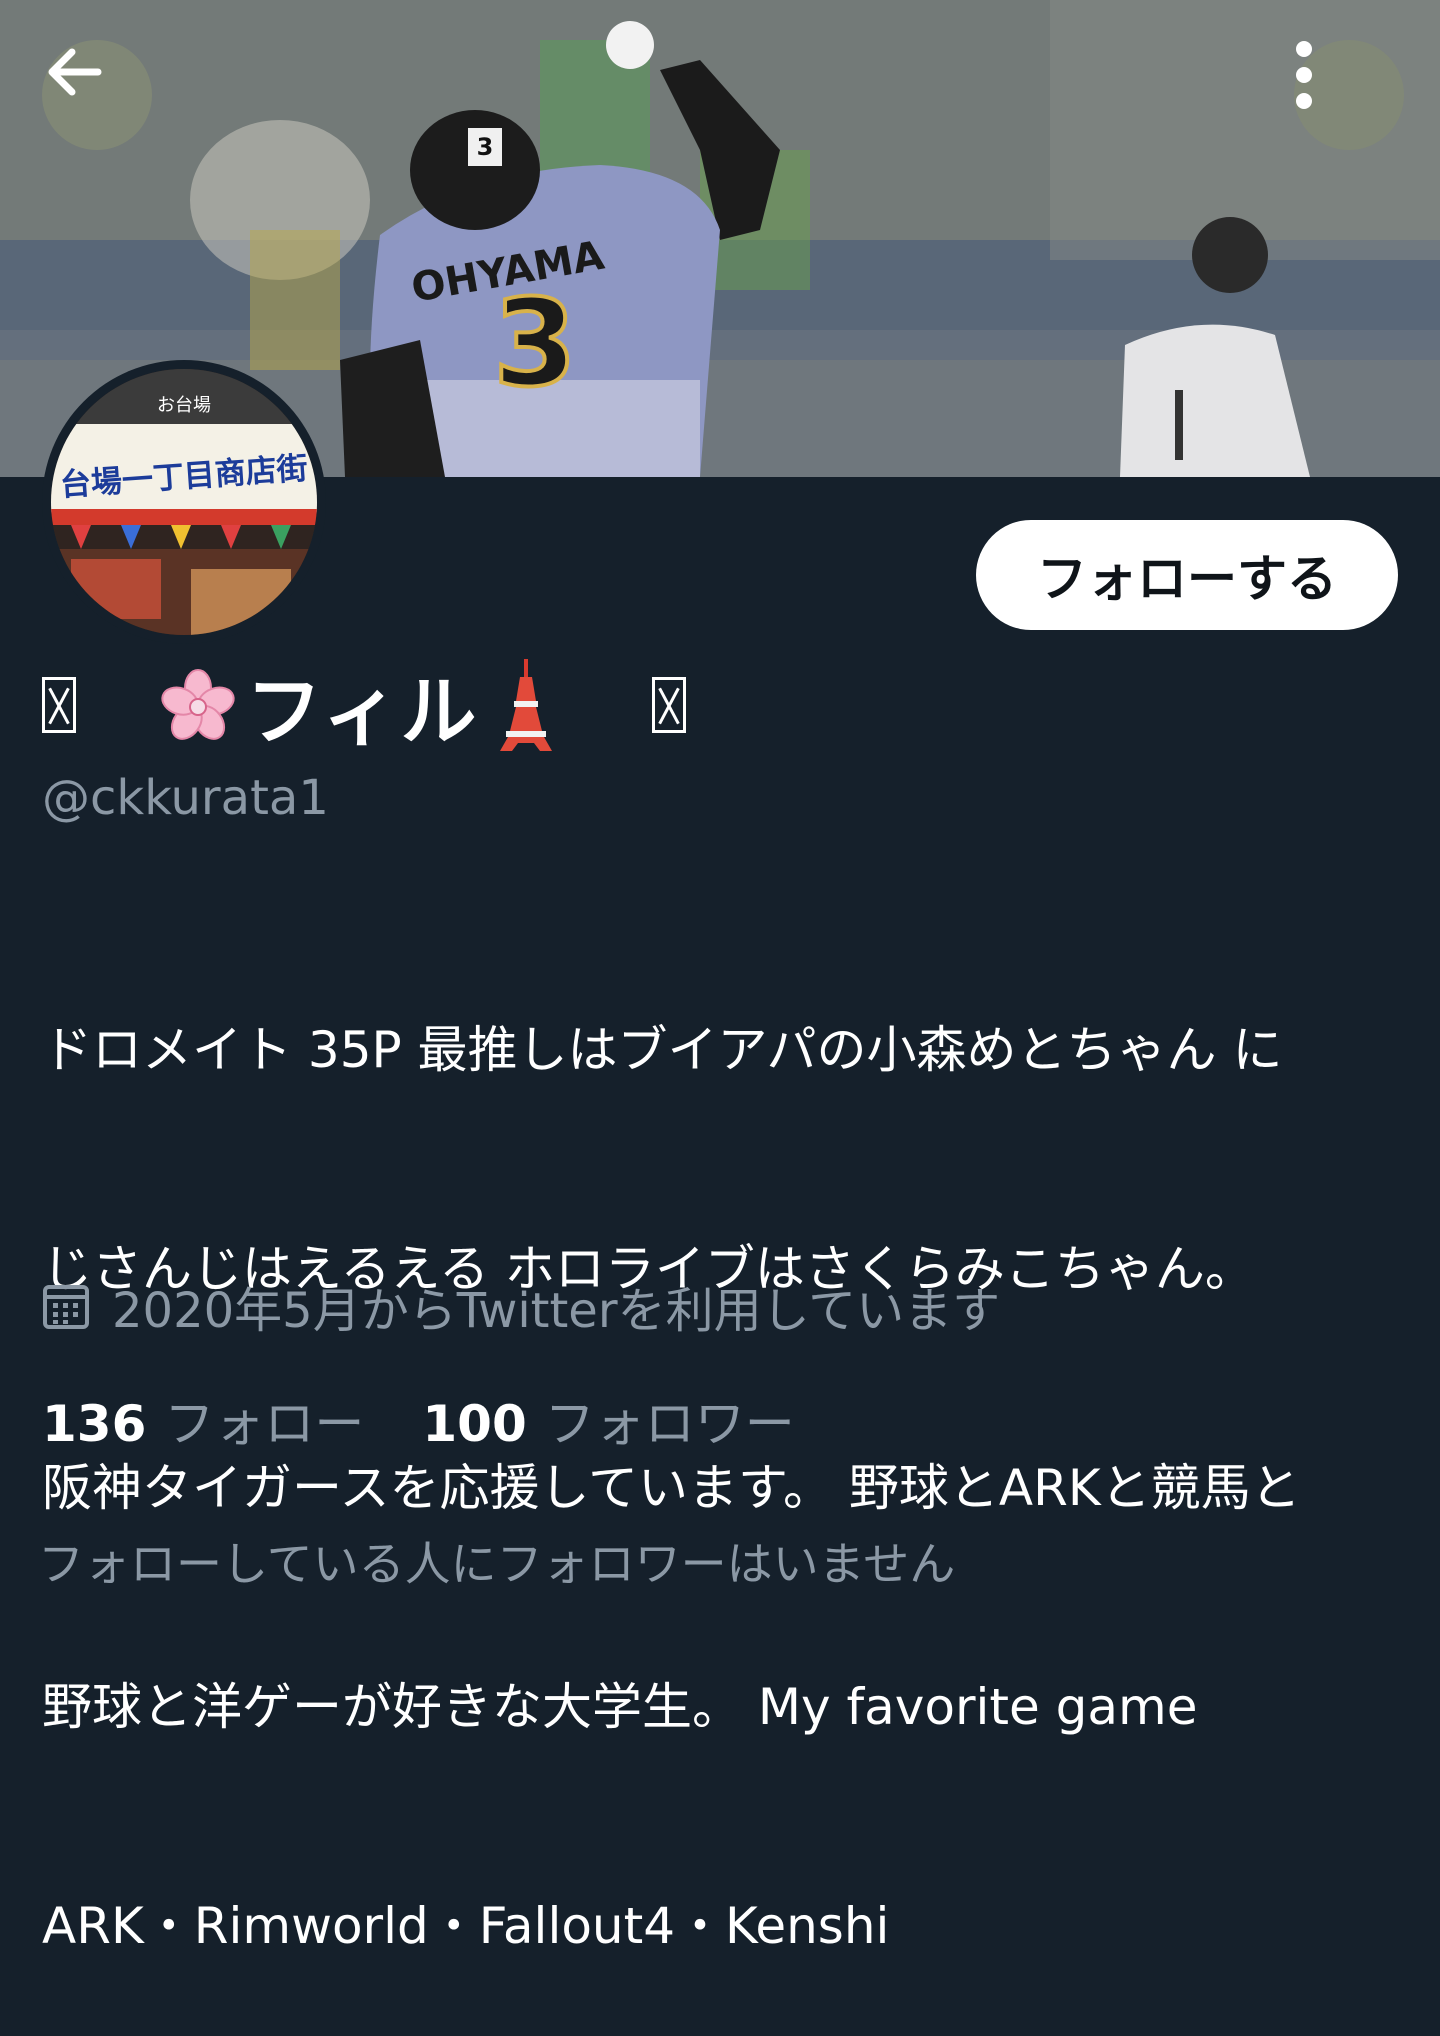 Image resolution: width=1440 pixels, height=2036 pixels. I want to click on bio-line: 野球と洋ゲーが好きな大学生。 My favorite game, so click(620, 1707).